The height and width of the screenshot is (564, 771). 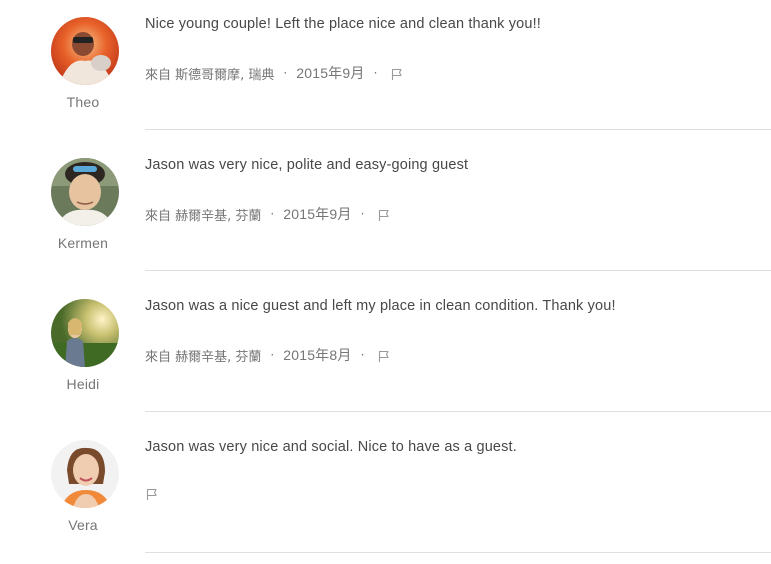 I want to click on review-date: 2015年8月, so click(x=317, y=355).